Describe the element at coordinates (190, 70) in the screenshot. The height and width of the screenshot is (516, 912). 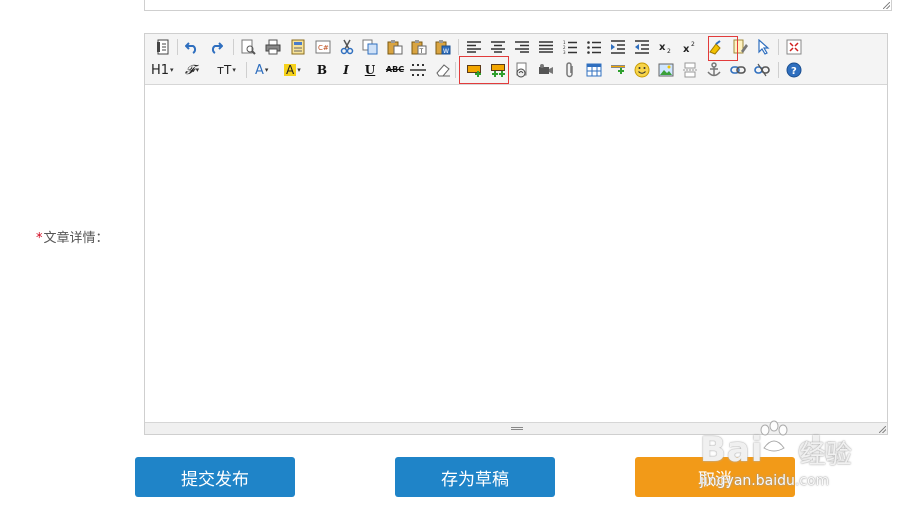
I see `font-family-label: 𝓕` at that location.